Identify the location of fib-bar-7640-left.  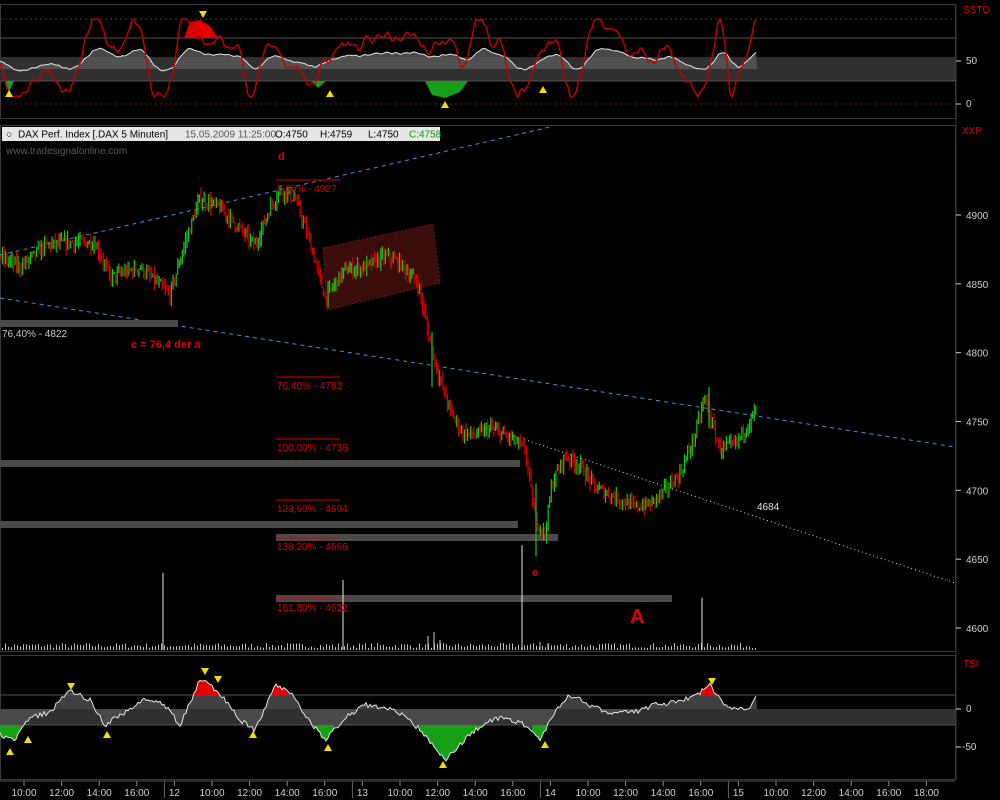
(89, 323).